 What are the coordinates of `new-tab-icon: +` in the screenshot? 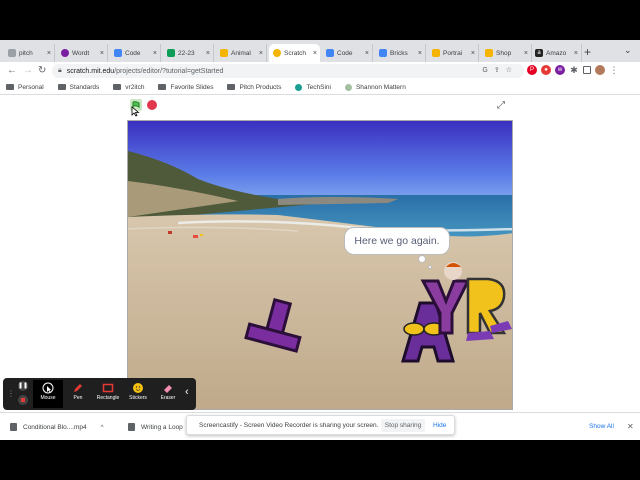 It's located at (587, 52).